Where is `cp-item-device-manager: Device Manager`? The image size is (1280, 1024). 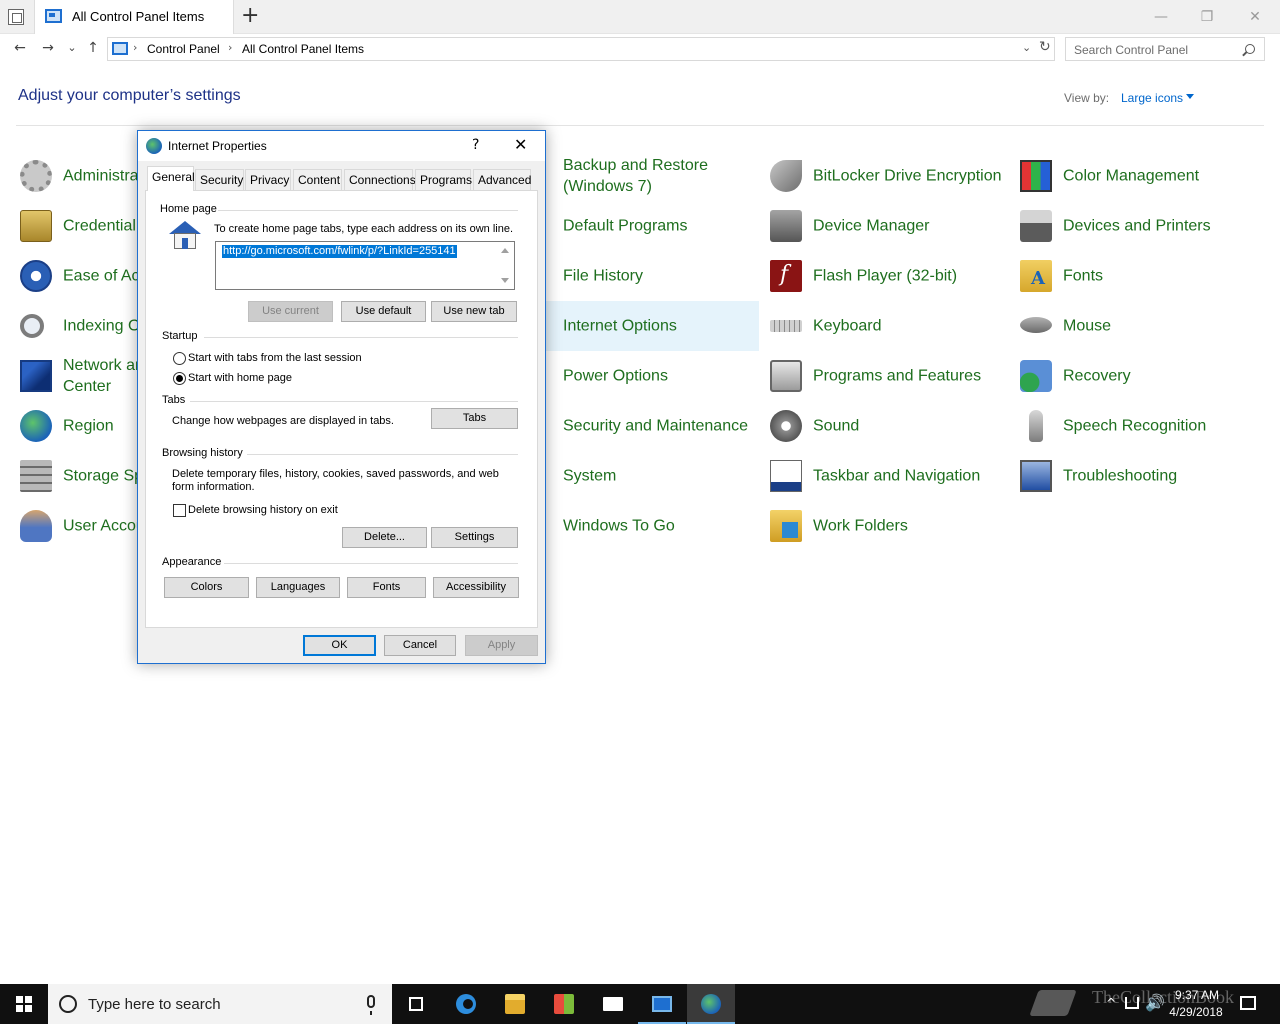 cp-item-device-manager: Device Manager is located at coordinates (880, 226).